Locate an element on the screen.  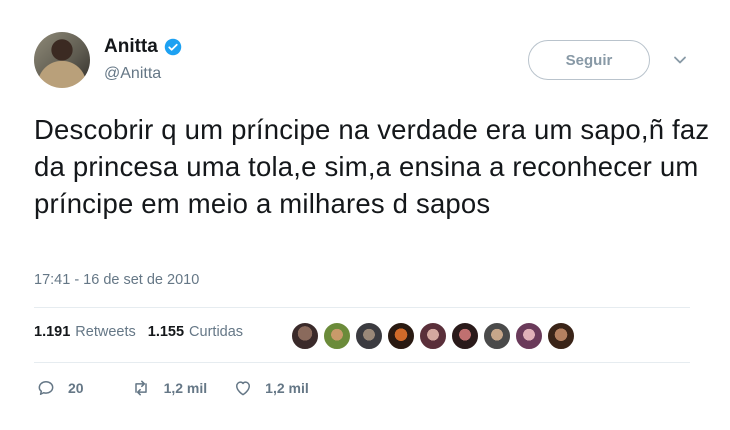
follow-button: Seguir is located at coordinates (589, 60).